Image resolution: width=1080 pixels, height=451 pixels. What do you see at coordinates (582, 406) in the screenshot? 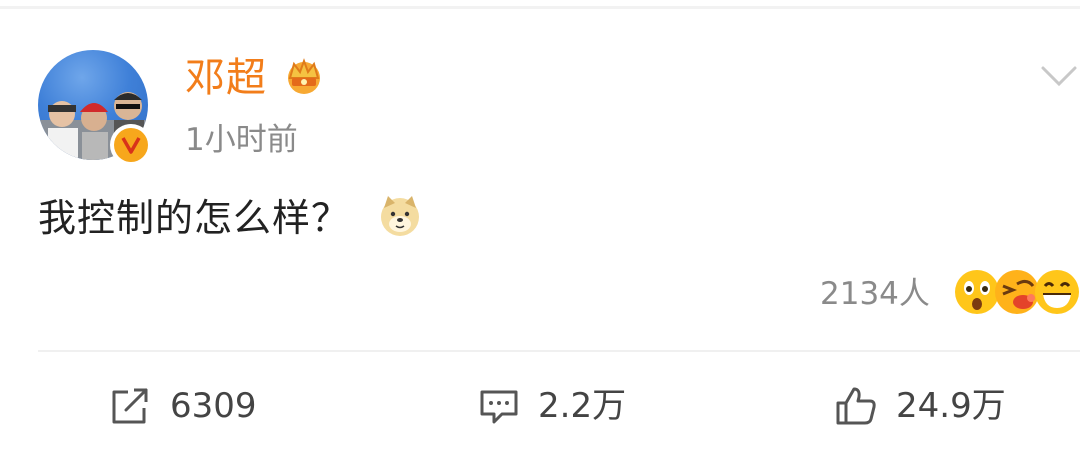
I see `comment-count: 2.2万` at bounding box center [582, 406].